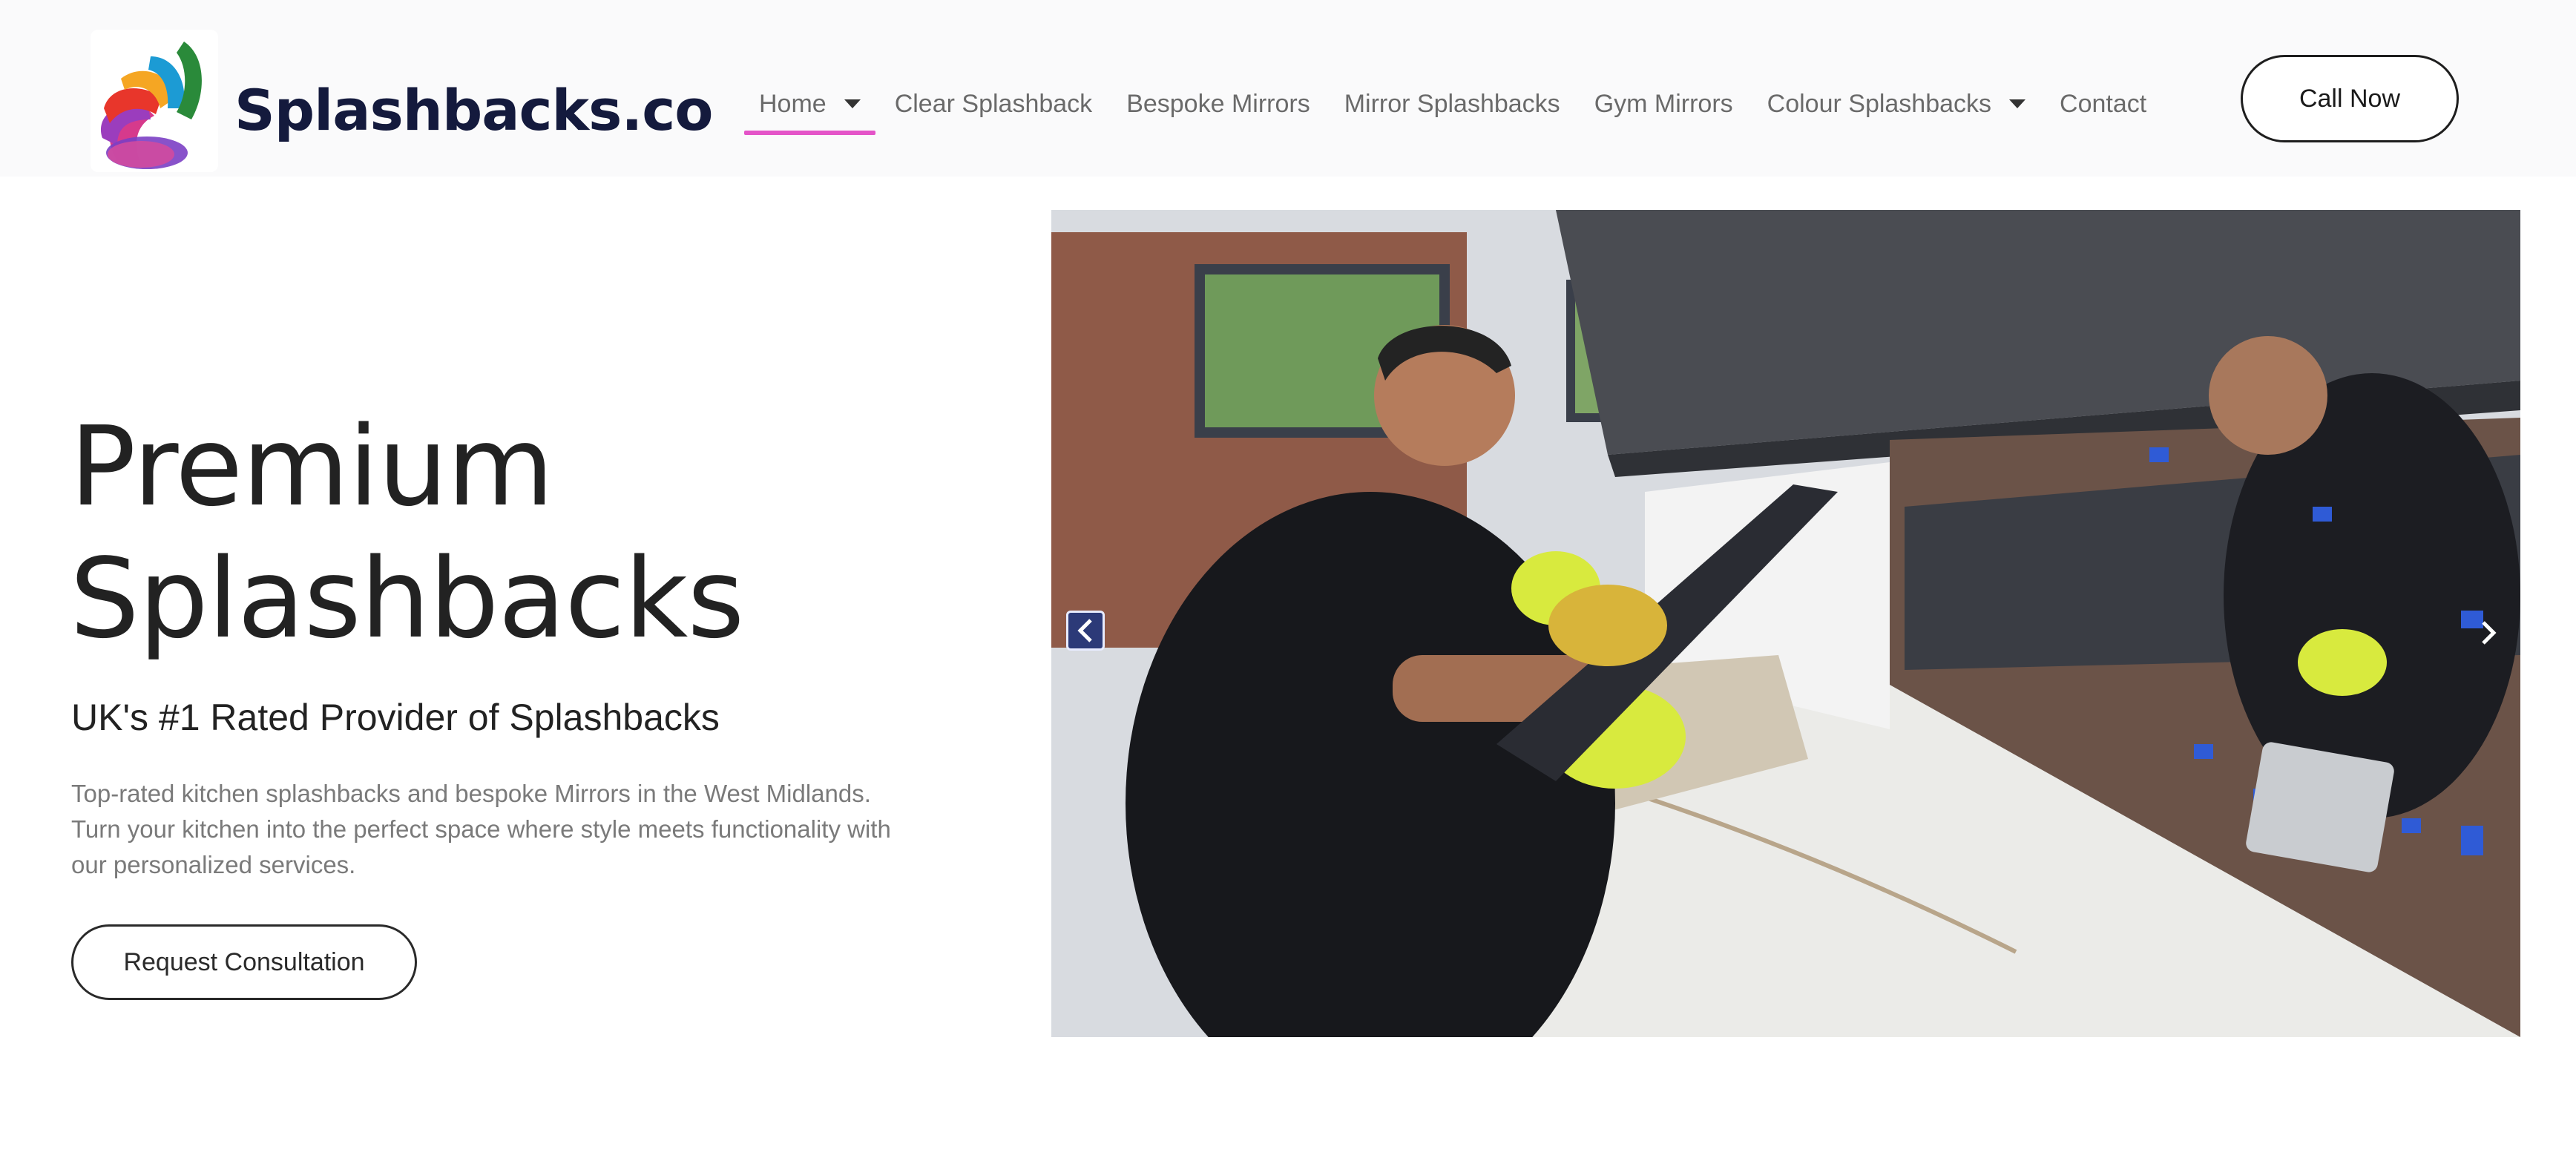 This screenshot has height=1164, width=2576. I want to click on nav-item-label: Home, so click(793, 104).